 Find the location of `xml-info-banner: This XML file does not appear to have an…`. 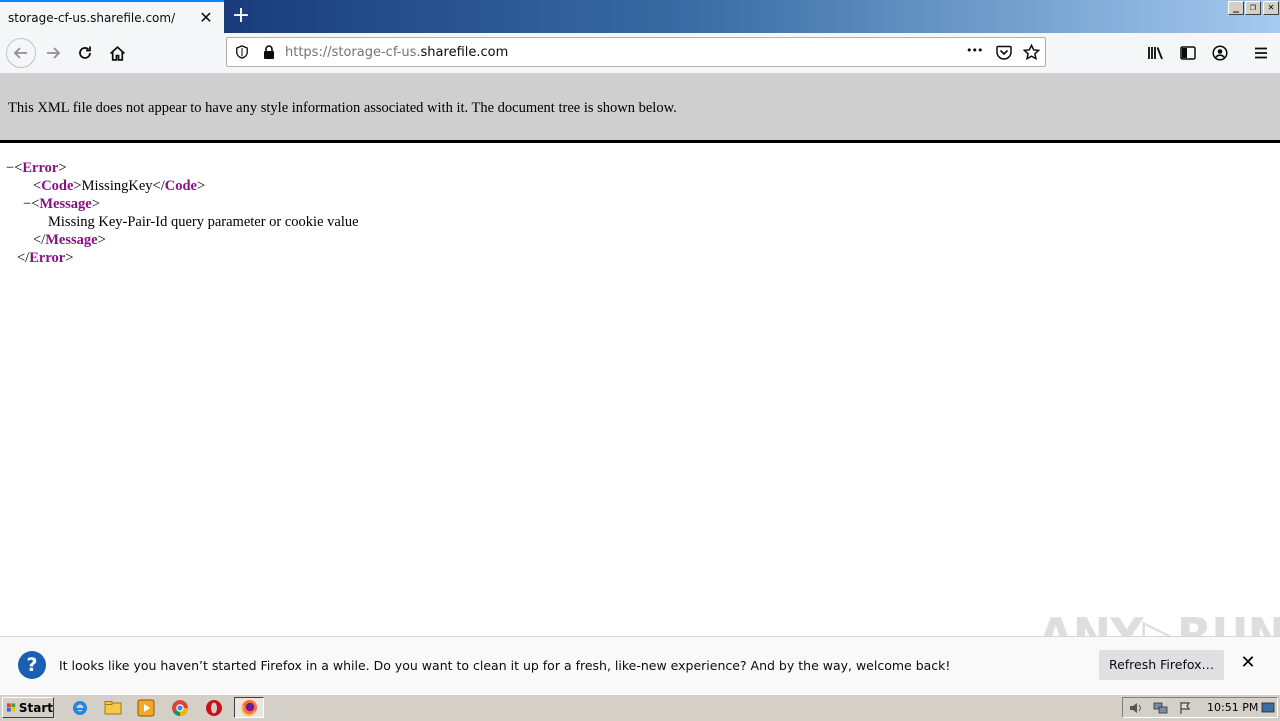

xml-info-banner: This XML file does not appear to have an… is located at coordinates (640, 108).